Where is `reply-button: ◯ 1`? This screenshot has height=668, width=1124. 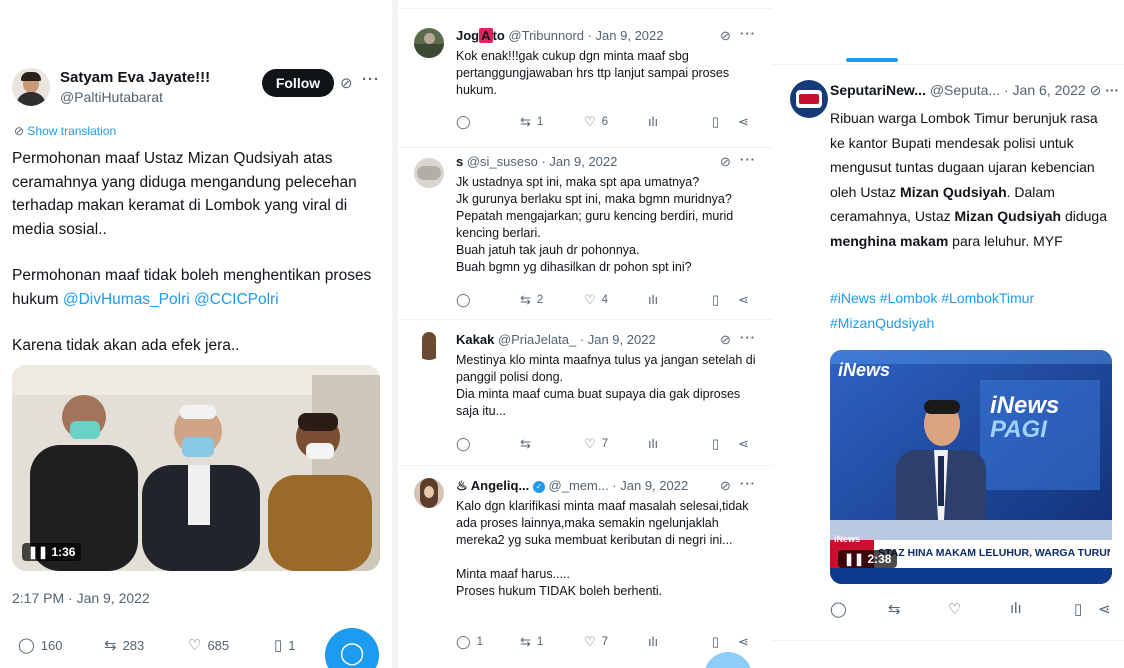
reply-button: ◯ 1 is located at coordinates (469, 642).